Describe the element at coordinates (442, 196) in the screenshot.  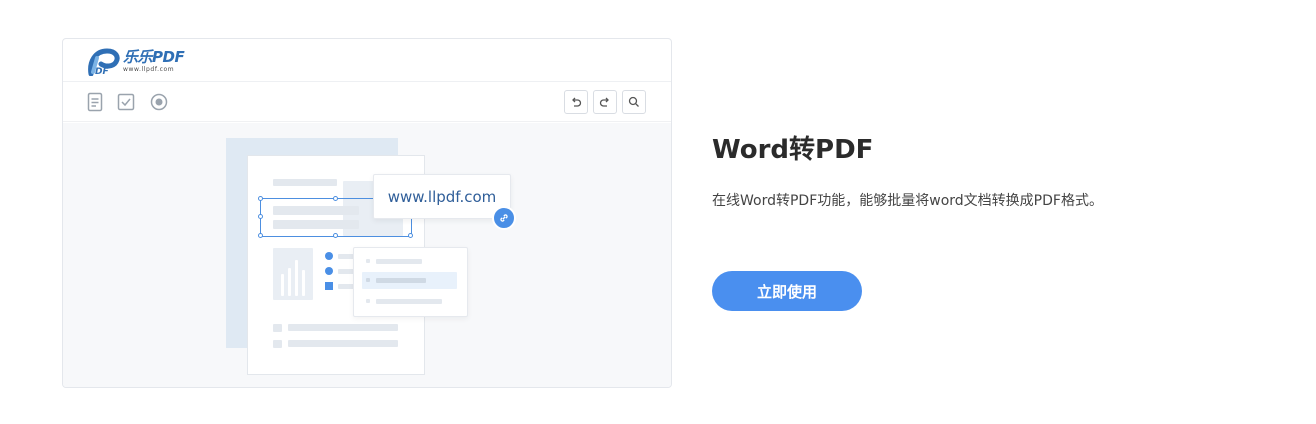
I see `url-callout: www.llpdf.com` at that location.